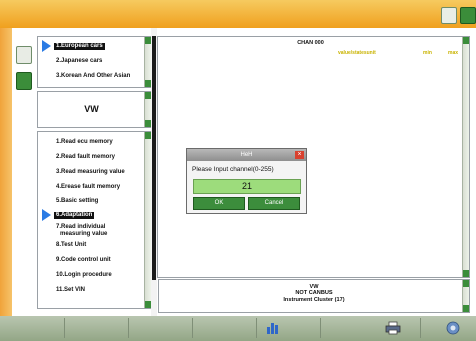 The height and width of the screenshot is (341, 476). Describe the element at coordinates (238, 328) in the screenshot. I see `bottom-toolbar` at that location.